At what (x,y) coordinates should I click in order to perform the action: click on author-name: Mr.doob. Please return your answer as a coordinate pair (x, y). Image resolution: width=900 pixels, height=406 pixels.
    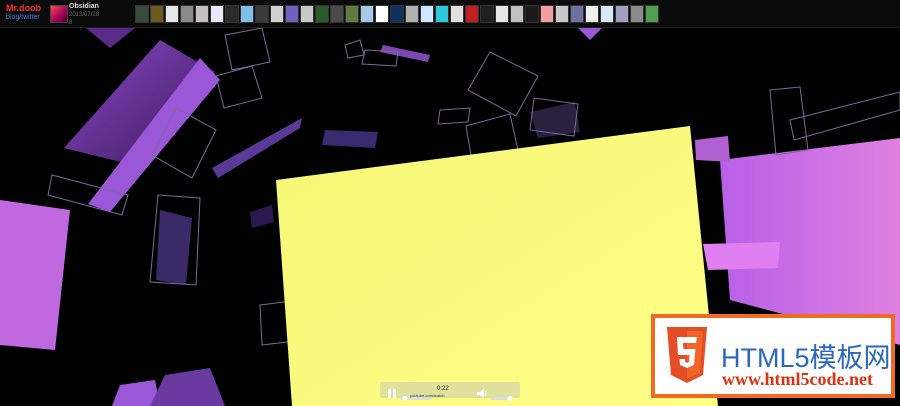
    Looking at the image, I should click on (23, 8).